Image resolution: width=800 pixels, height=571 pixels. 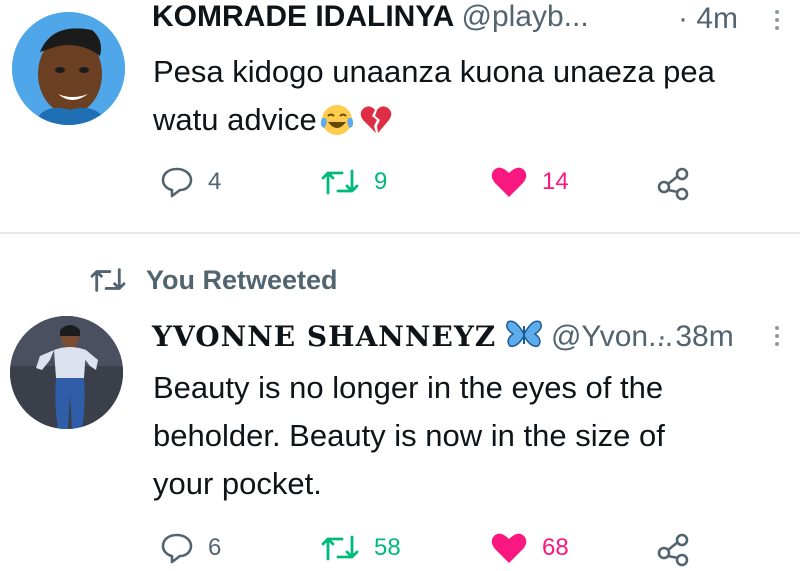 I want to click on retweet-context: You Retweeted, so click(x=213, y=280).